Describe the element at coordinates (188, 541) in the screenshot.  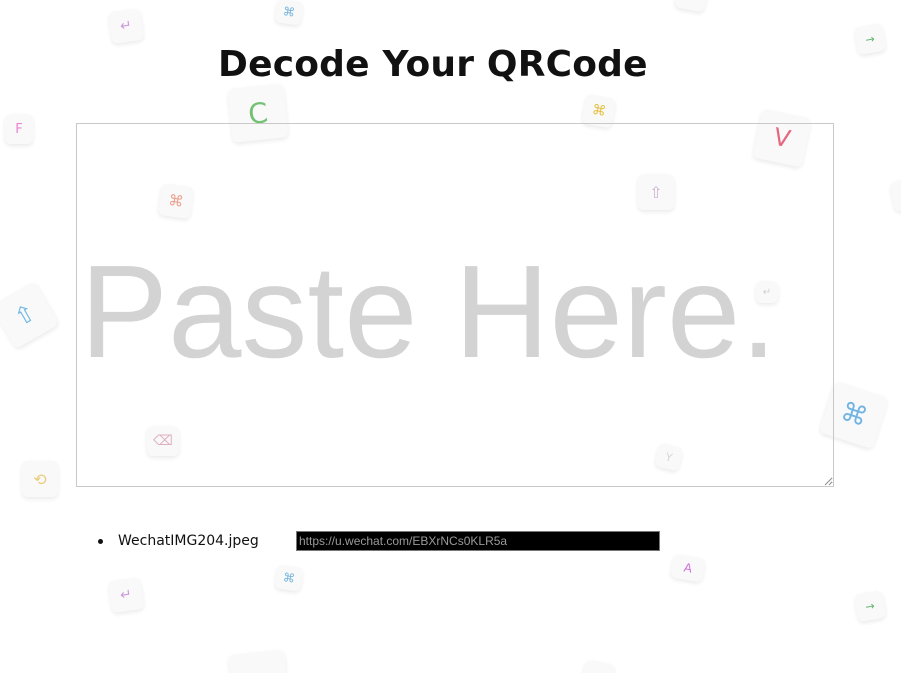
I see `result-filename: WechatIMG204.jpeg` at that location.